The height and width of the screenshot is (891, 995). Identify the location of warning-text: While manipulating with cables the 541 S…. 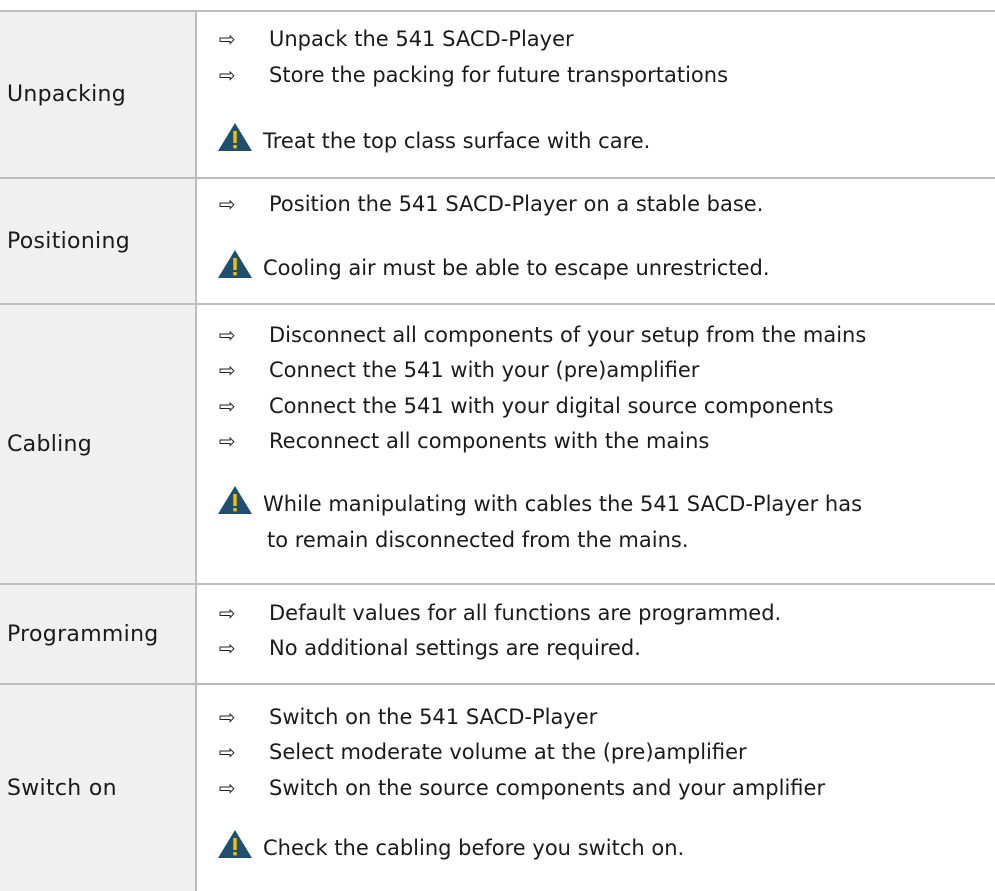
(563, 504).